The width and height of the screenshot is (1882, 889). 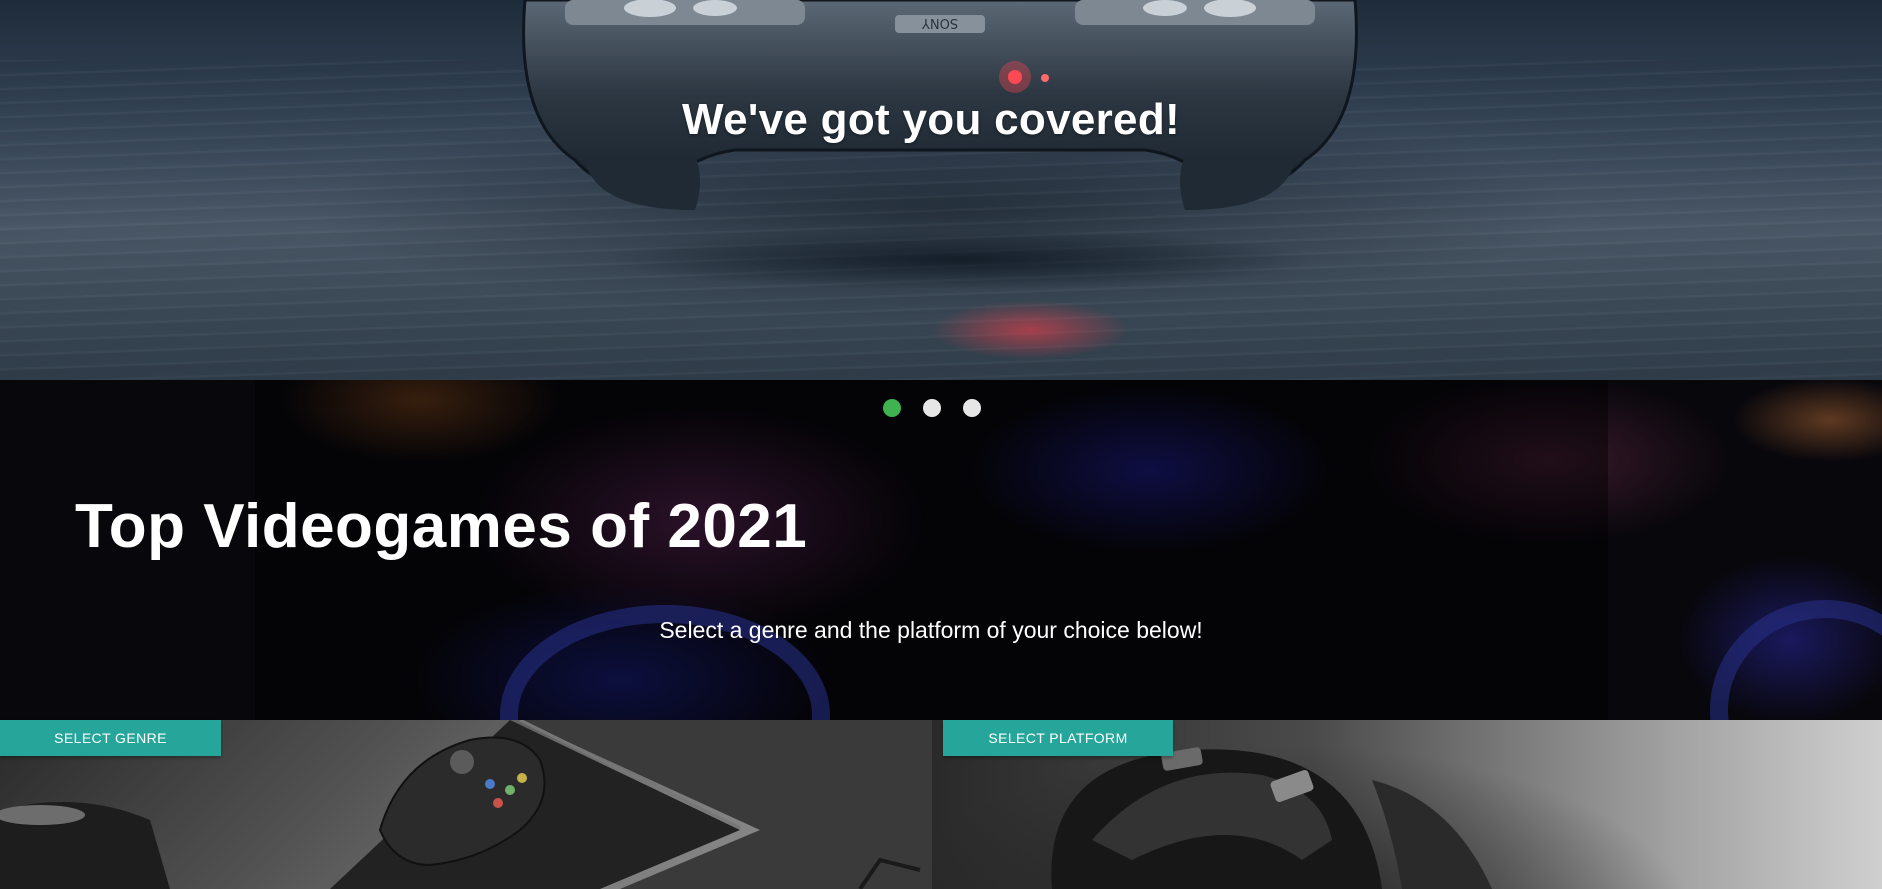 What do you see at coordinates (441, 527) in the screenshot?
I see `promo-heading: Top Videogames of 2021` at bounding box center [441, 527].